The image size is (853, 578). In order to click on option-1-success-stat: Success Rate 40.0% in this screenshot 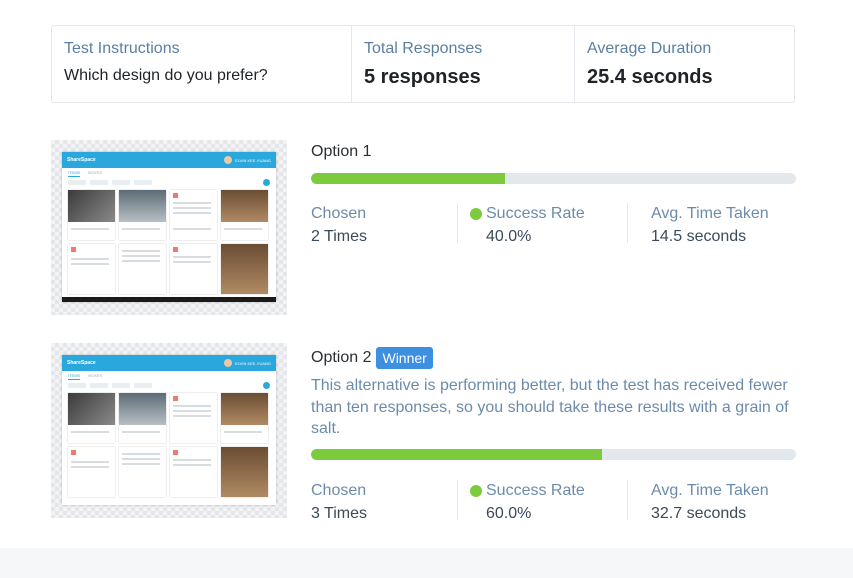, I will do `click(527, 225)`.